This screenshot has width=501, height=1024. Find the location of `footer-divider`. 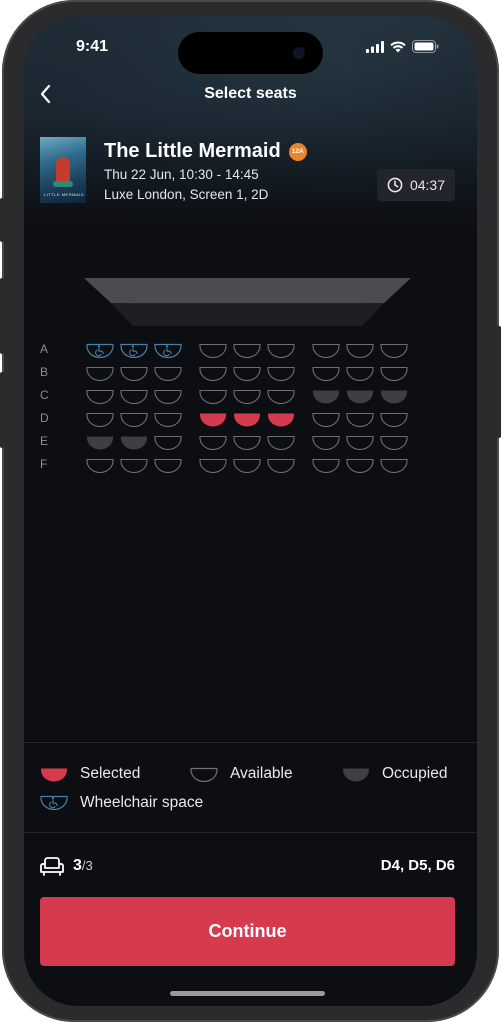

footer-divider is located at coordinates (250, 832).